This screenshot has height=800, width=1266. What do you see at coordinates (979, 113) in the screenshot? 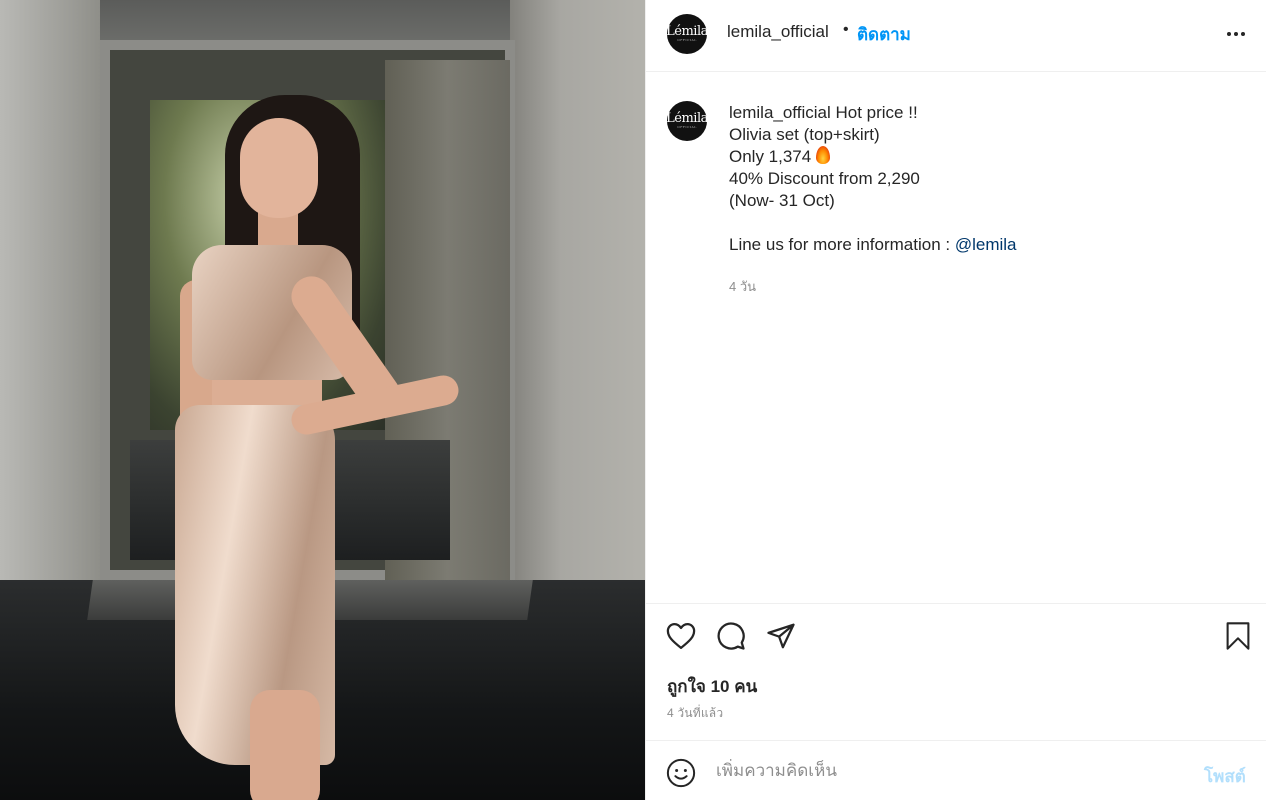
I see `caption-line-1: lemila_official Hot price !!` at bounding box center [979, 113].